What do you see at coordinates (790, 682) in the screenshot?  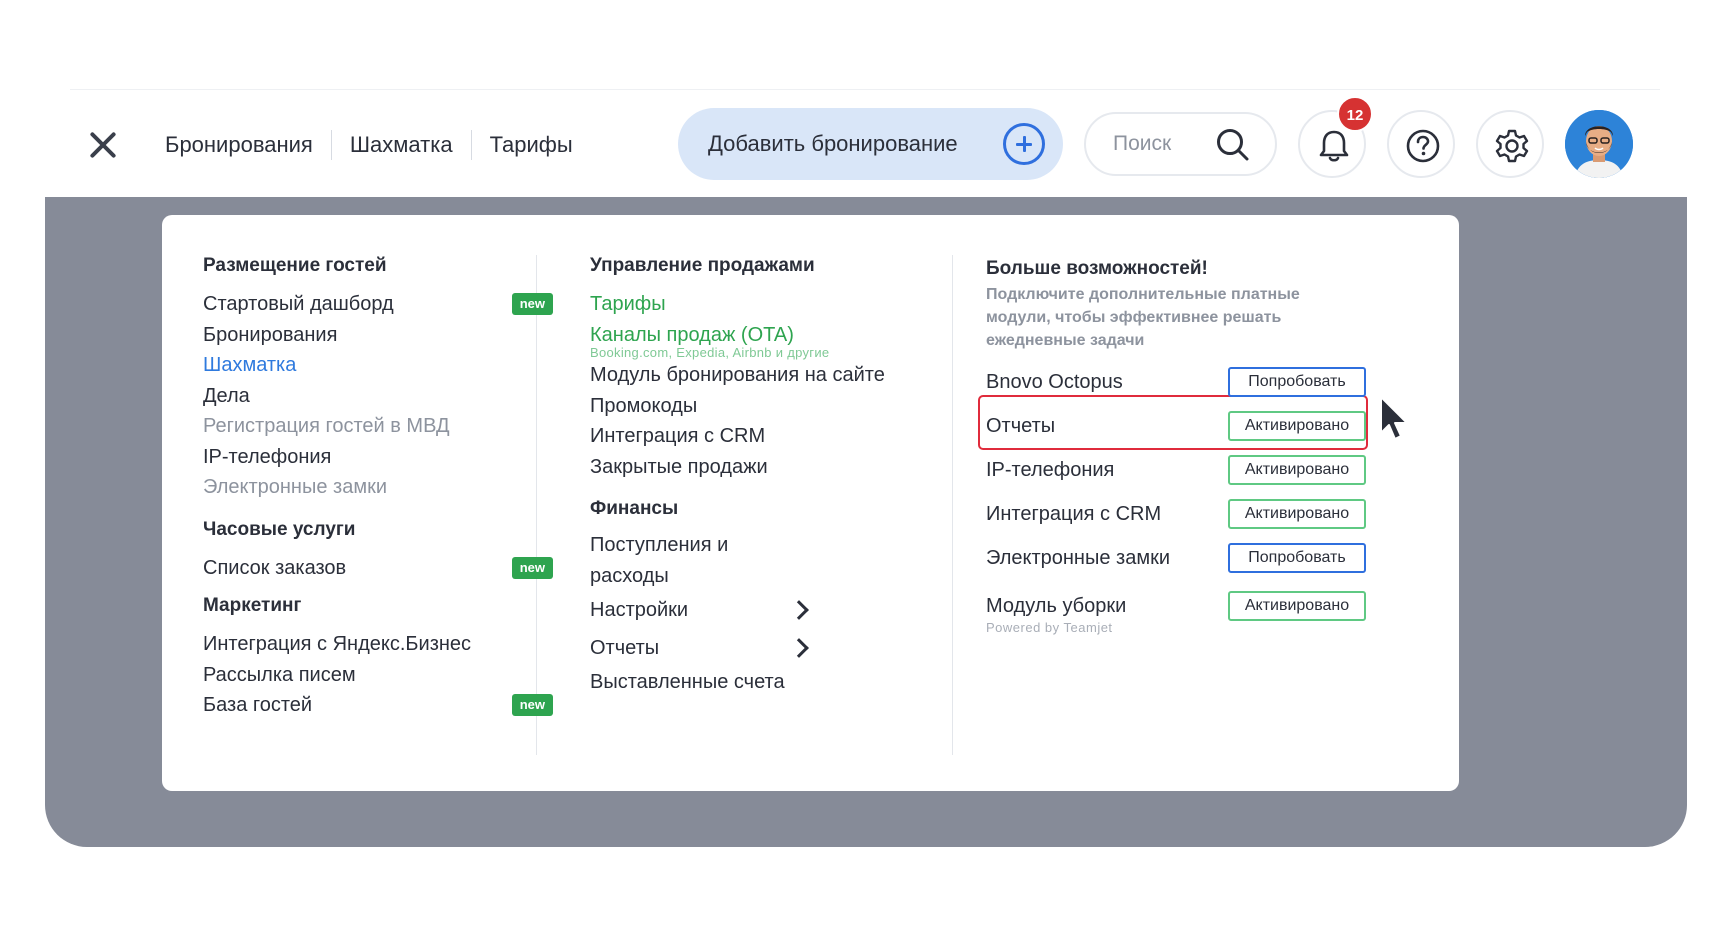 I see `menu-item-invoices: Выставленные счета` at bounding box center [790, 682].